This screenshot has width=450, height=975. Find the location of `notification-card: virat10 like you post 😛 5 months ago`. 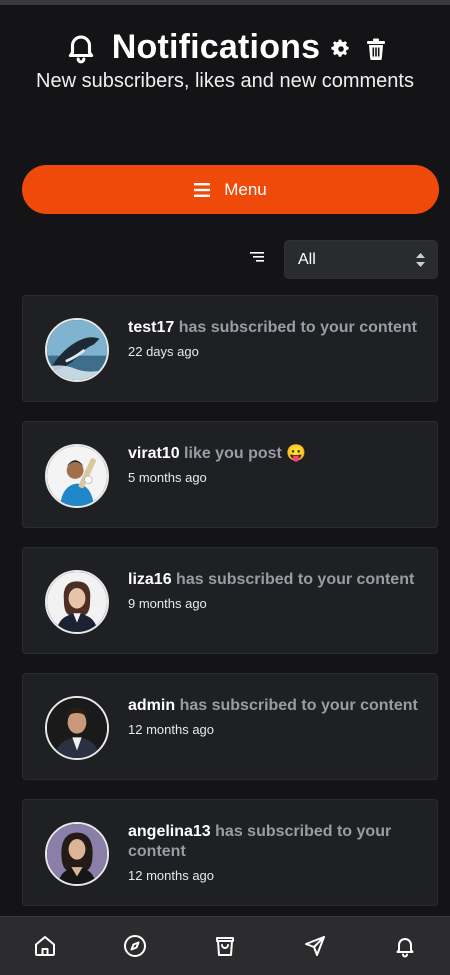

notification-card: virat10 like you post 😛 5 months ago is located at coordinates (230, 474).